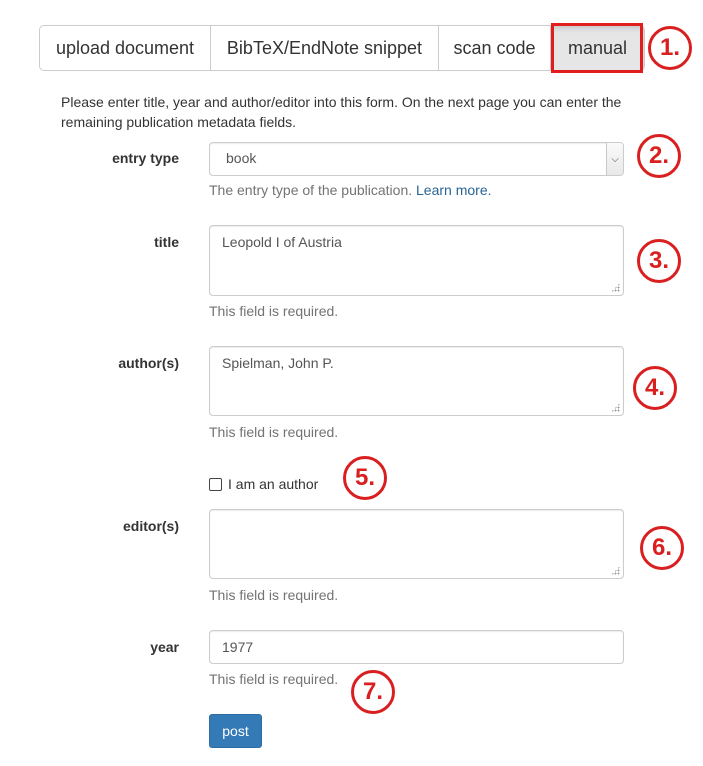 The height and width of the screenshot is (766, 703). What do you see at coordinates (670, 48) in the screenshot?
I see `annotation-marker-1: 1.` at bounding box center [670, 48].